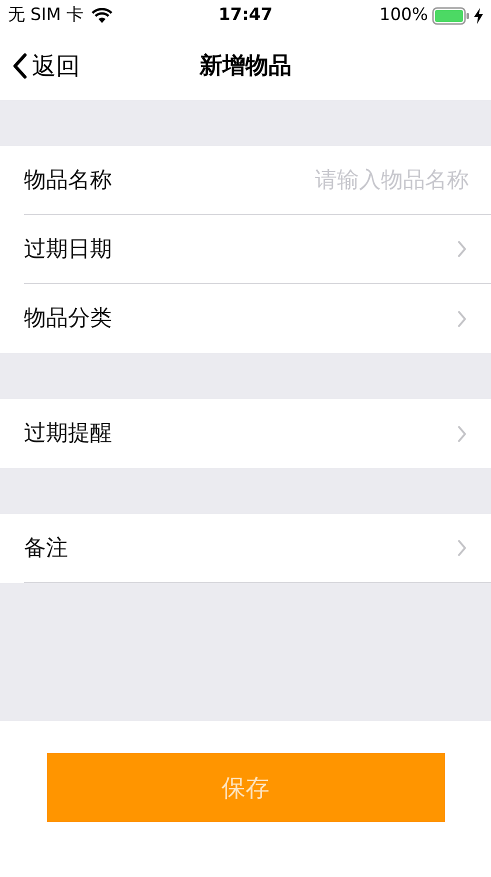  I want to click on battery-text: 100%, so click(403, 16).